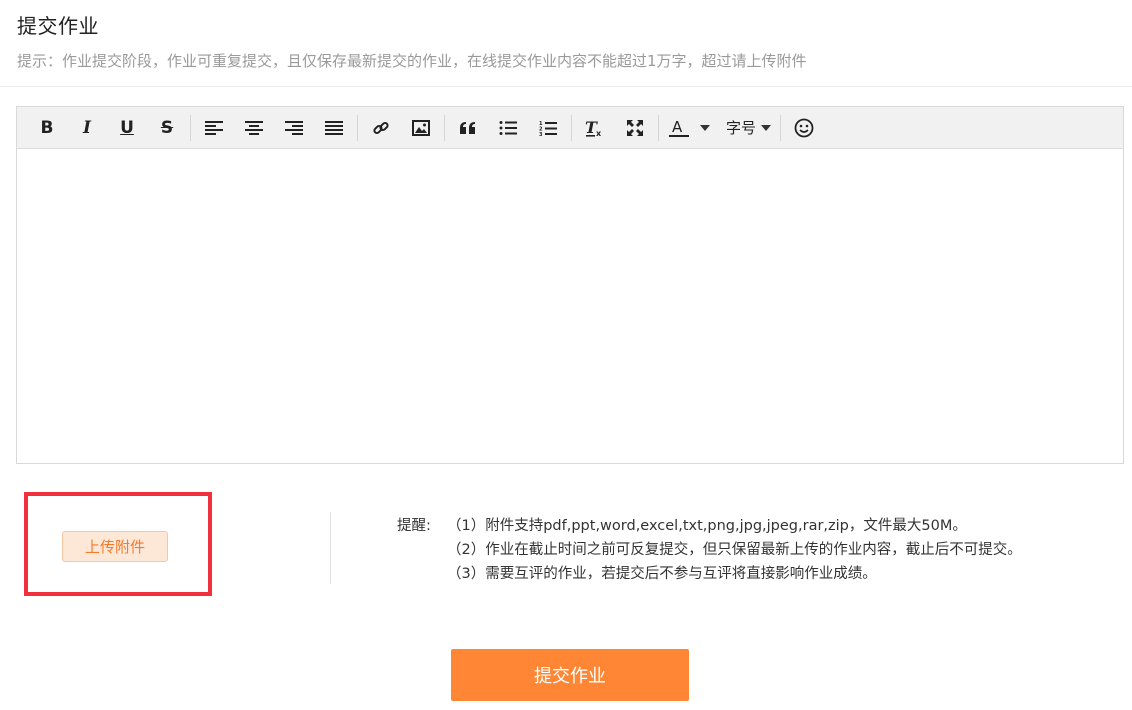 This screenshot has width=1132, height=710. I want to click on fullscreen-button, so click(635, 128).